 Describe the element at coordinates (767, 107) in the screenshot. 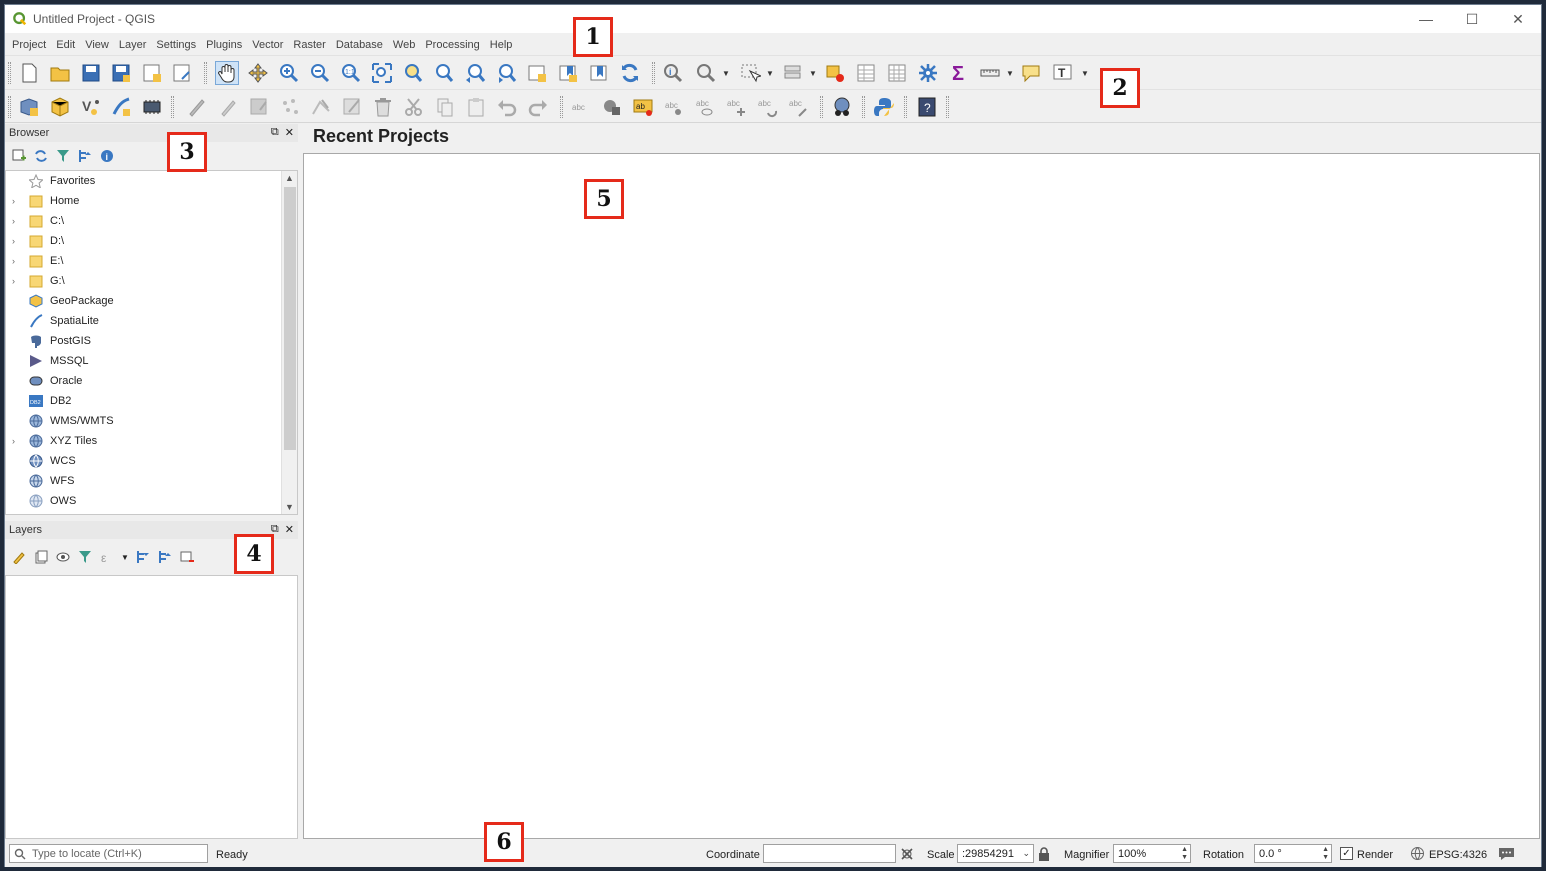

I see `rotate-label-icon: abc` at that location.